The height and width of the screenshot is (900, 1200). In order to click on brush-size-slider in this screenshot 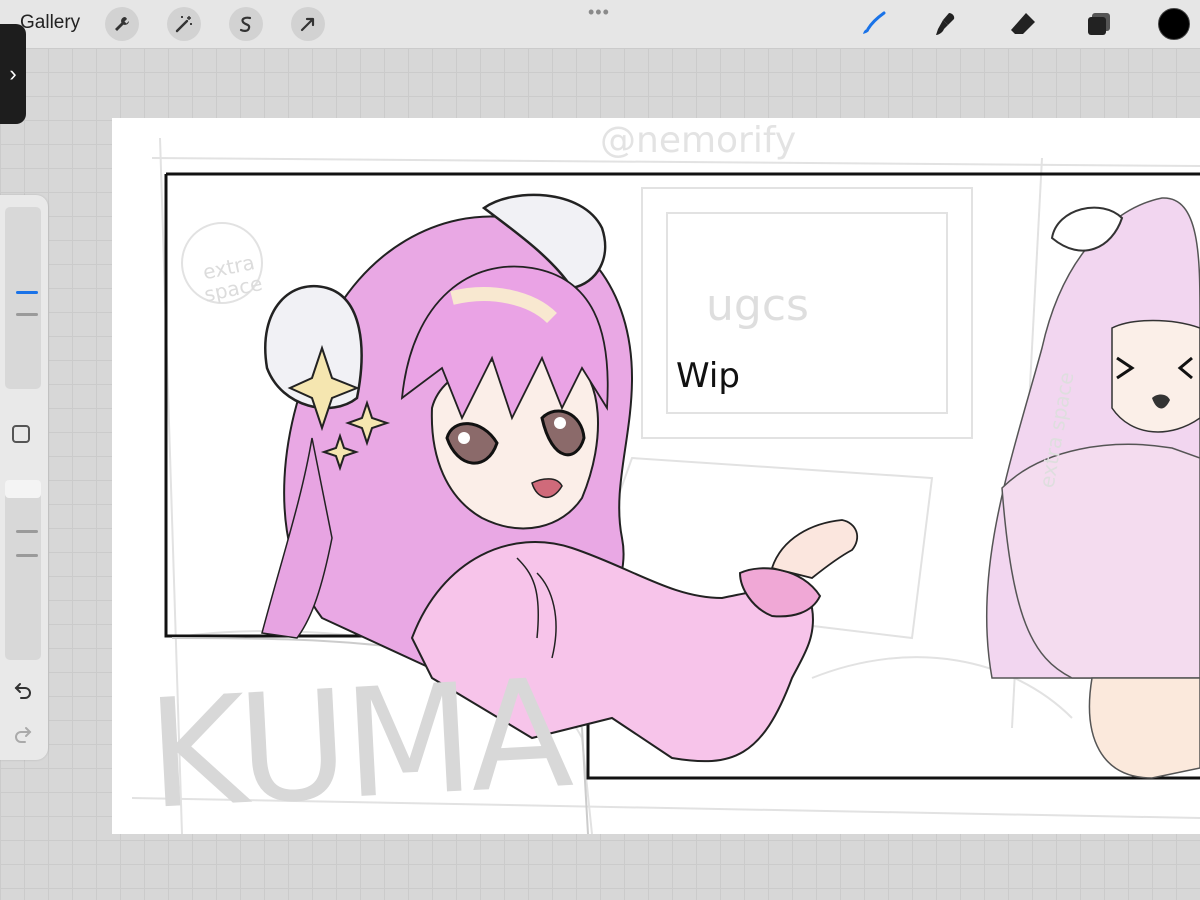, I will do `click(23, 298)`.